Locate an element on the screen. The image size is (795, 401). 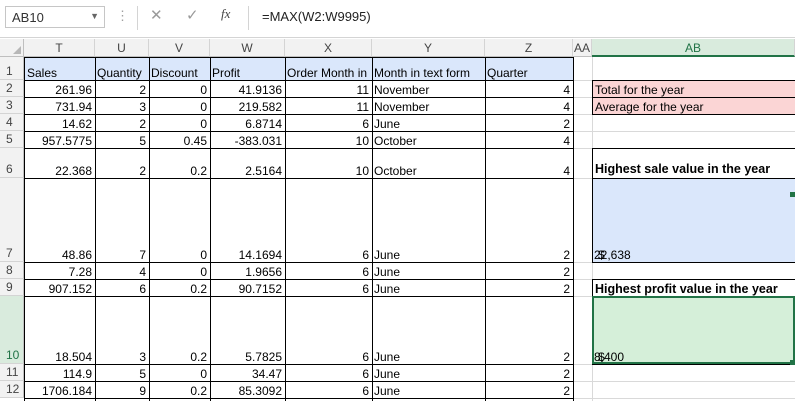
profit-cell: 34.47 is located at coordinates (247, 372).